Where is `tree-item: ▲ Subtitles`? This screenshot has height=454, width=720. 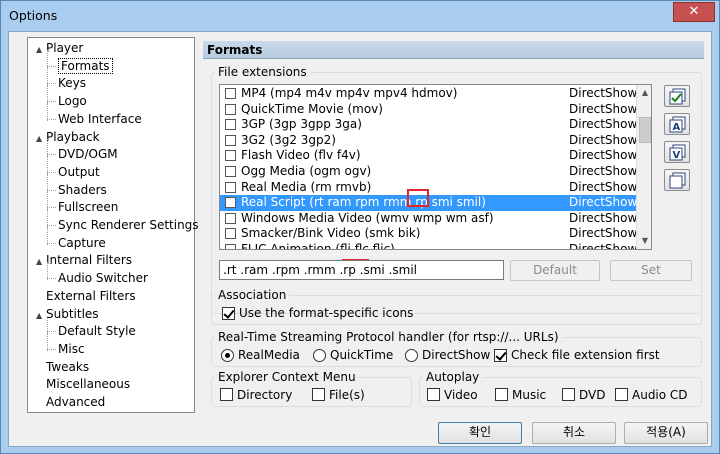 tree-item: ▲ Subtitles is located at coordinates (67, 314).